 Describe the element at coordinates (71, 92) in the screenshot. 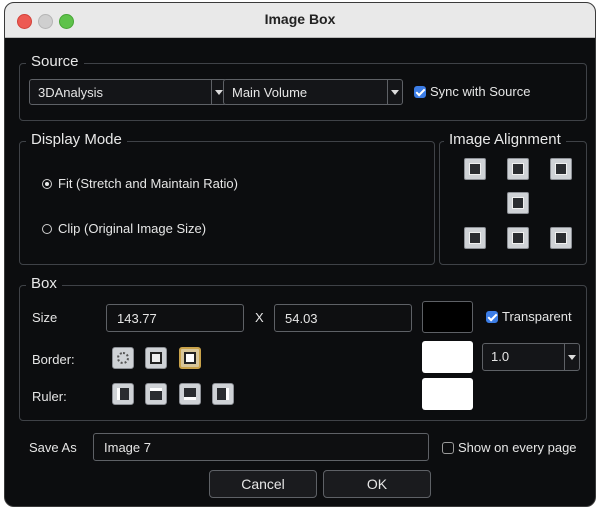

I see `source-dropdown-value: 3DAnalysis` at that location.